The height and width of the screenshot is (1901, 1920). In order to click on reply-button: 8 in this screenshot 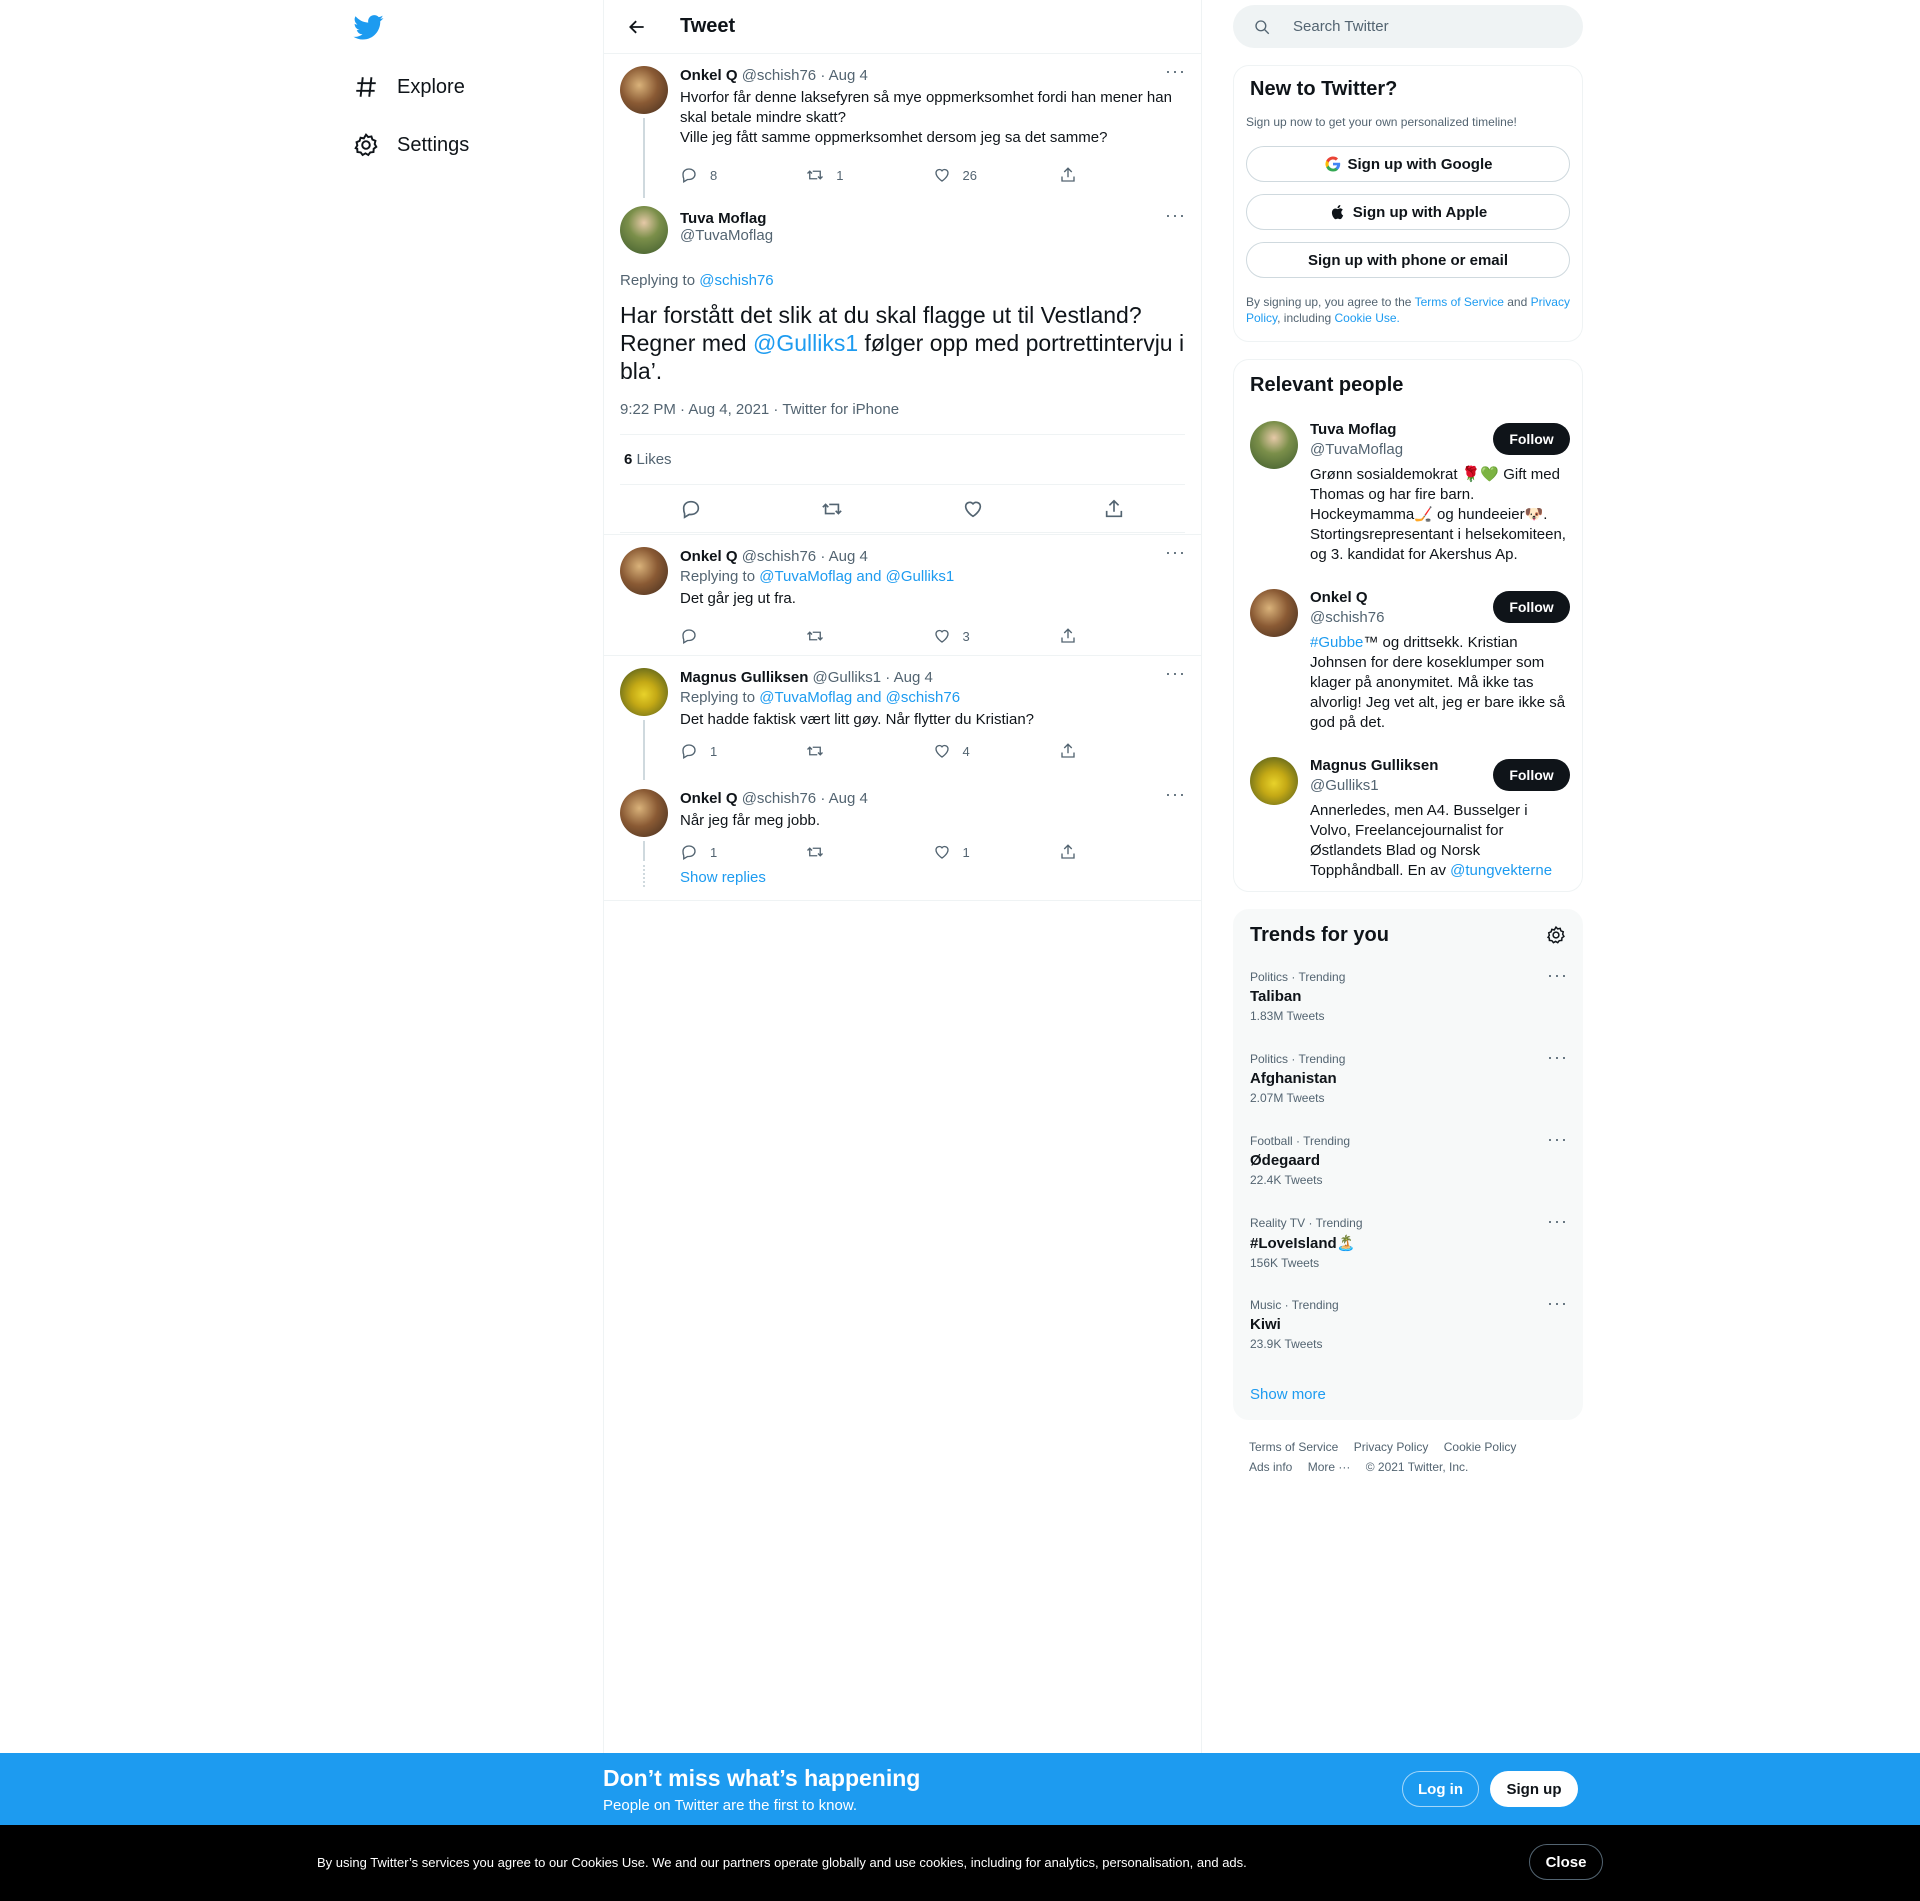, I will do `click(743, 175)`.